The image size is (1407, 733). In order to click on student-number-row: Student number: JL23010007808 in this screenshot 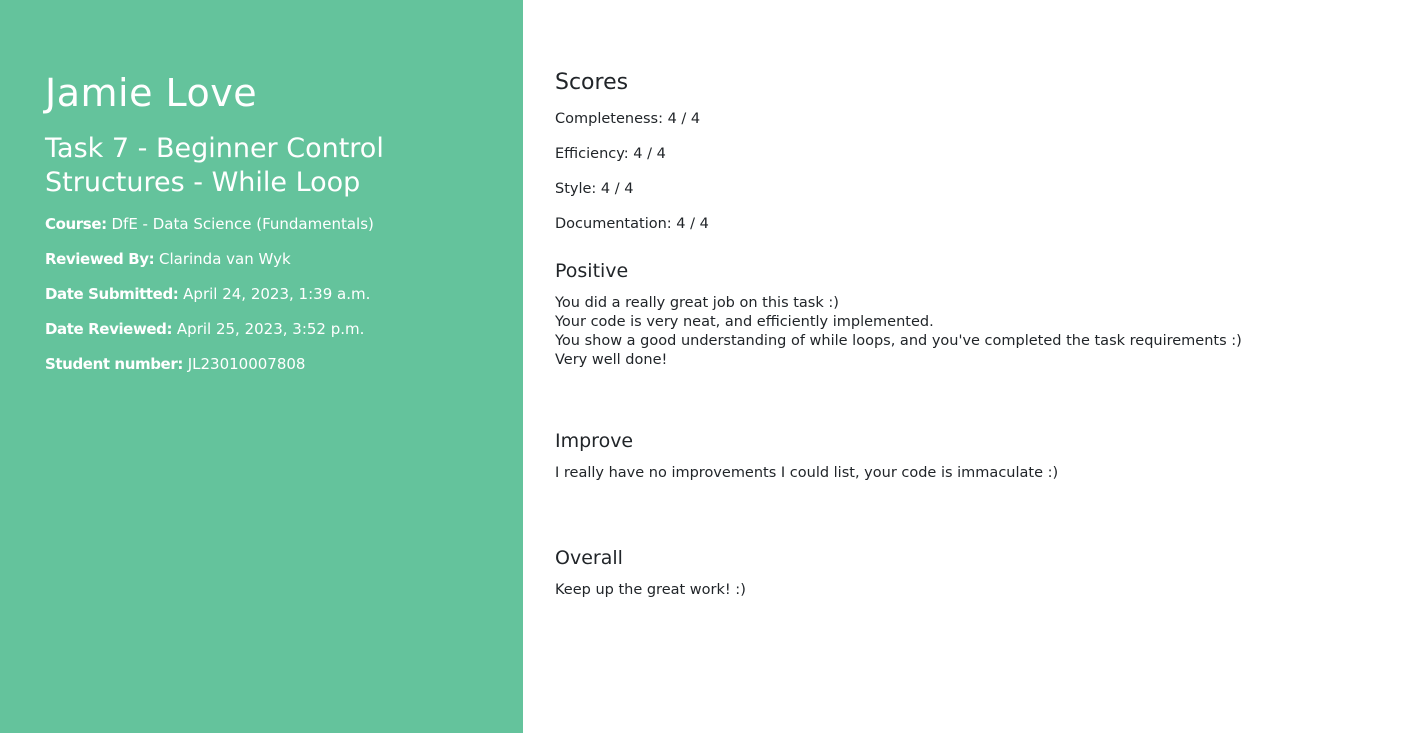, I will do `click(284, 364)`.